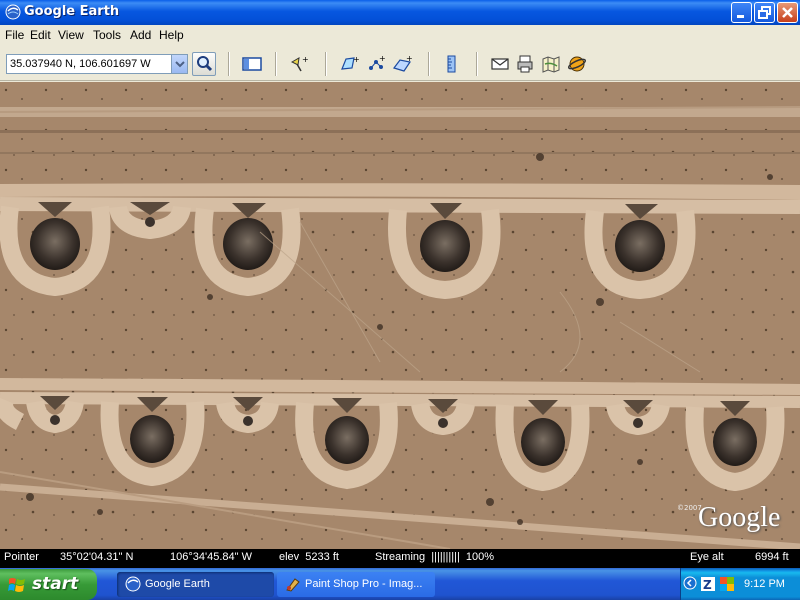  Describe the element at coordinates (299, 64) in the screenshot. I see `placemark-add-icon: +` at that location.